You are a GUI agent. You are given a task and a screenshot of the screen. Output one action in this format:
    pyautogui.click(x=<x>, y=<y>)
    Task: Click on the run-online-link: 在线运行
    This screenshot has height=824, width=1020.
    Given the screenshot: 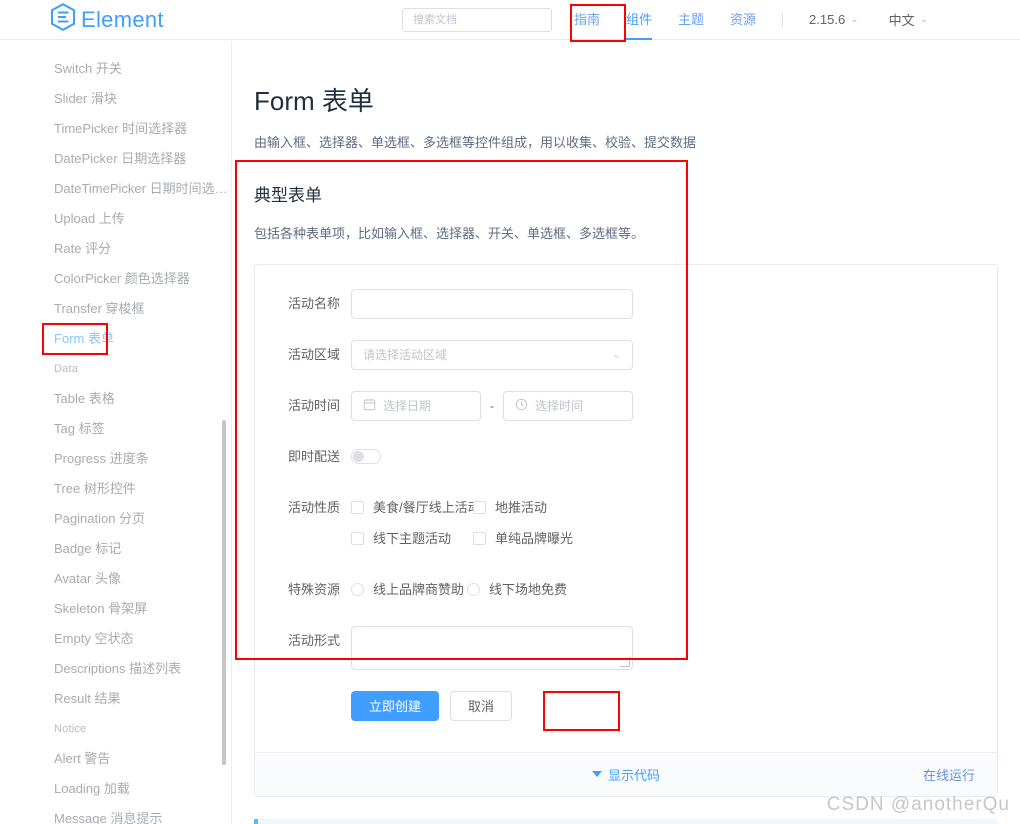 What is the action you would take?
    pyautogui.click(x=949, y=774)
    